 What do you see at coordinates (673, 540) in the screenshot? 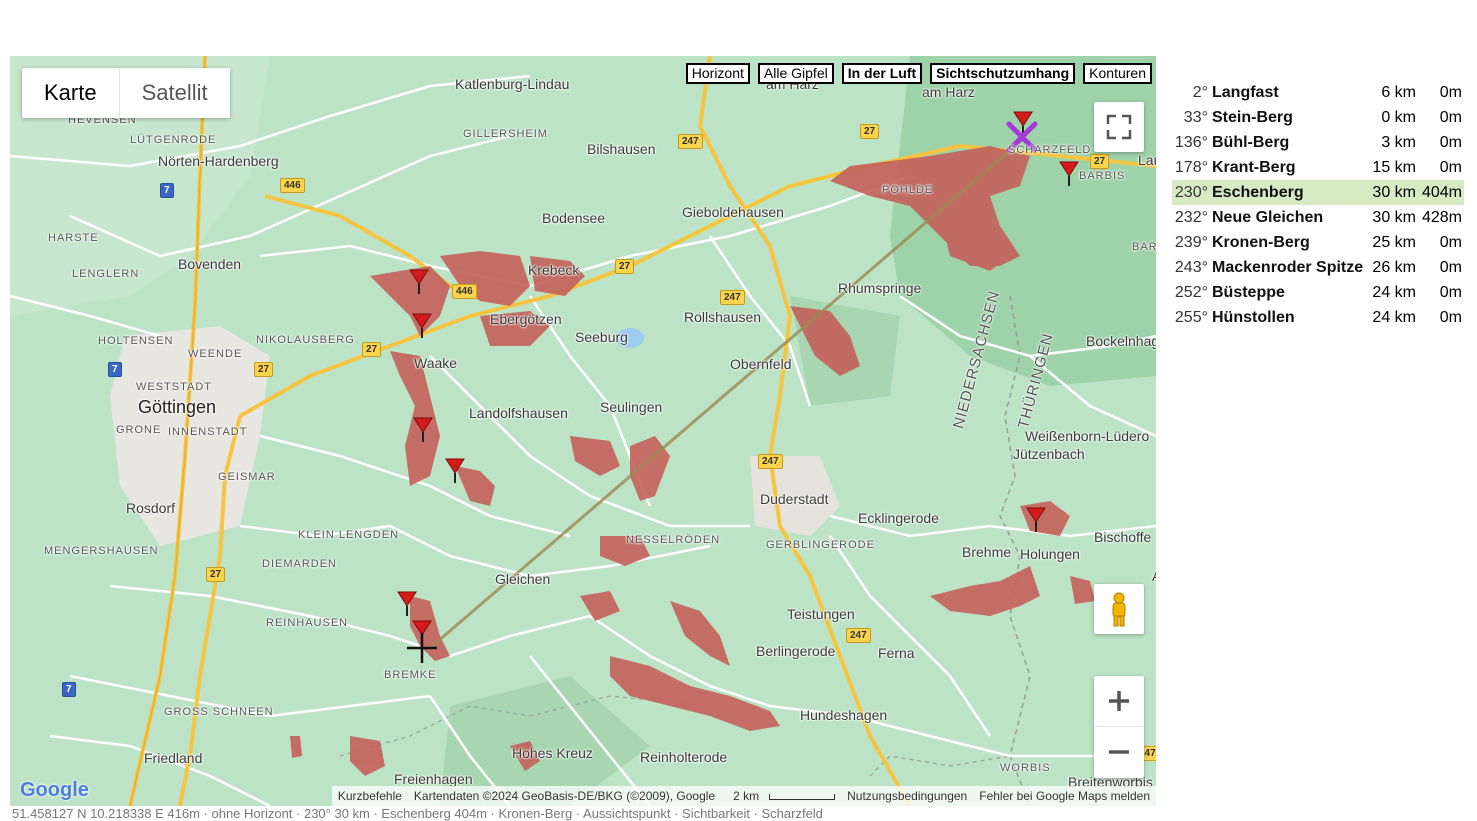
I see `place-label: NESSELRÖDEN` at bounding box center [673, 540].